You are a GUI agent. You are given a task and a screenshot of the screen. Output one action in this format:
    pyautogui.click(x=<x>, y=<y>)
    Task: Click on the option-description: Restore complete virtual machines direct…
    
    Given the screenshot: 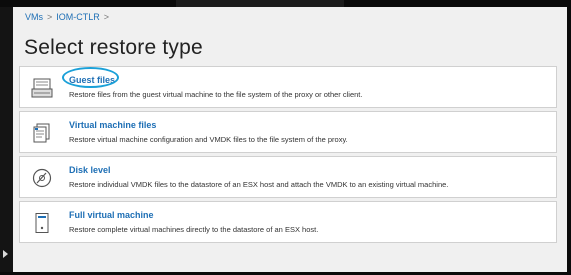 What is the action you would take?
    pyautogui.click(x=194, y=229)
    